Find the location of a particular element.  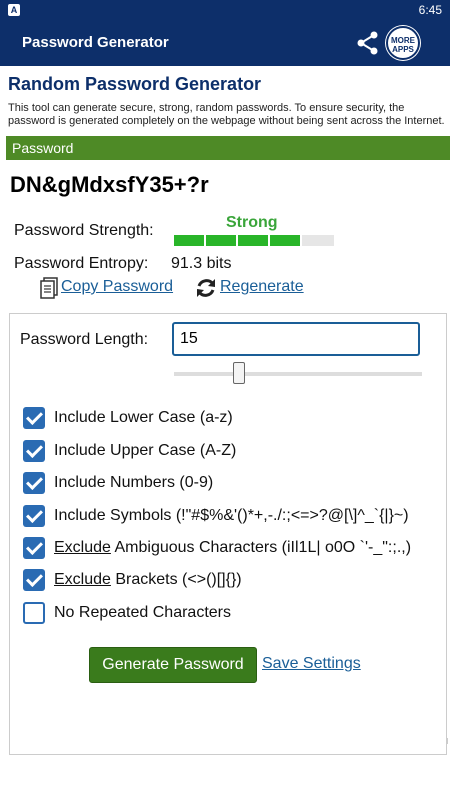

option-label: Exclude Brackets (<>()[]{}) is located at coordinates (148, 580).